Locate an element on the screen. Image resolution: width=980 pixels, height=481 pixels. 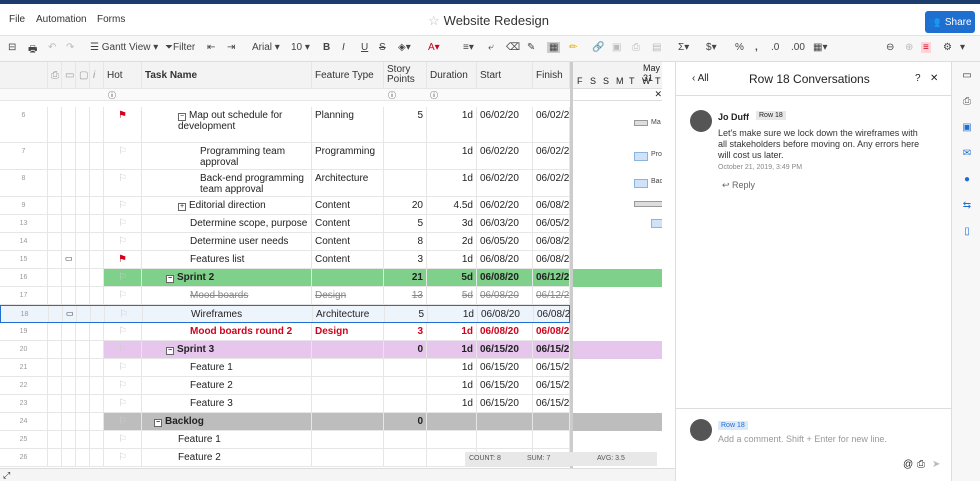
expand-icon: ⤢ is located at coordinates (6, 475).